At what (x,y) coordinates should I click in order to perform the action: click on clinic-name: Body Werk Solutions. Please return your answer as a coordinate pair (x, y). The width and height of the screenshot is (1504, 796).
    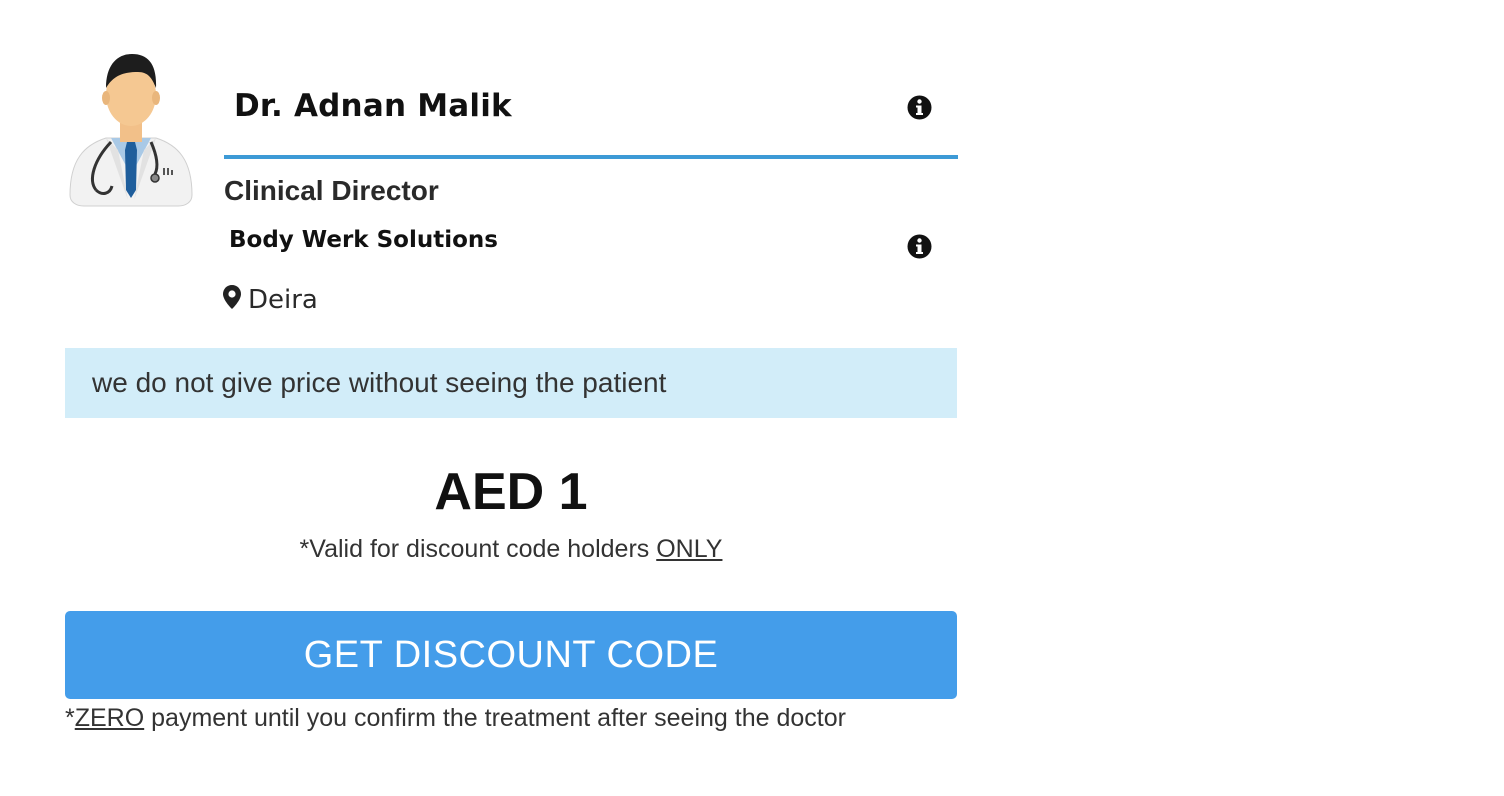
    Looking at the image, I should click on (363, 240).